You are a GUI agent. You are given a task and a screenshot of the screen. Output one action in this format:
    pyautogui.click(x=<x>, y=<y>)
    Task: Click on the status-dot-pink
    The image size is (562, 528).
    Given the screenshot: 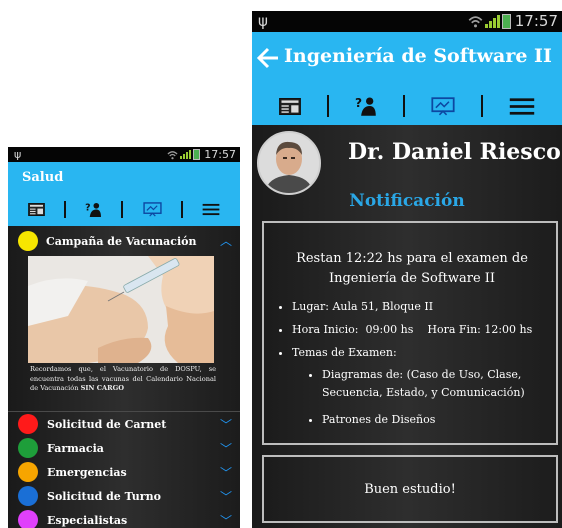 What is the action you would take?
    pyautogui.click(x=28, y=519)
    